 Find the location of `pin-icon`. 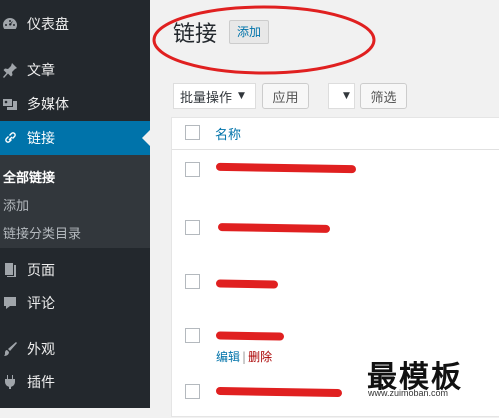

pin-icon is located at coordinates (10, 70).